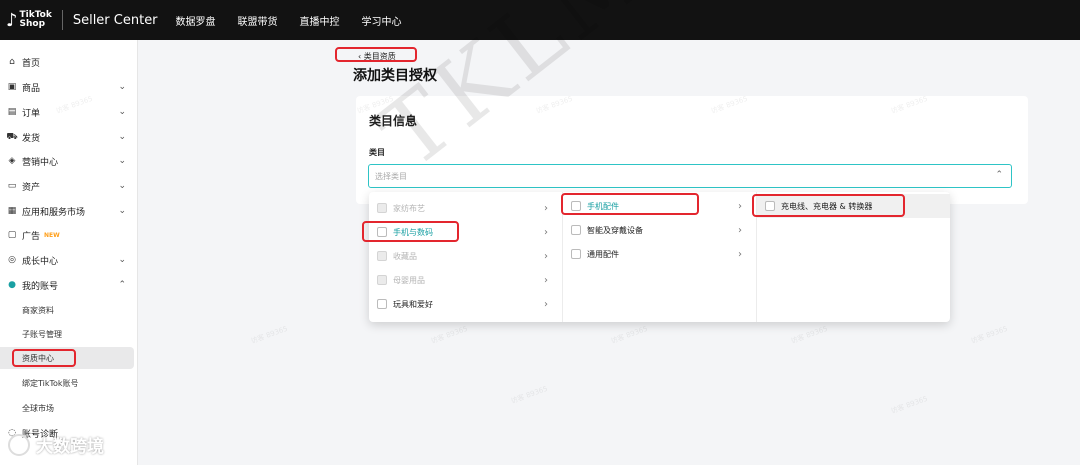 The width and height of the screenshot is (1080, 465). I want to click on option-label: 玩具和爱好, so click(413, 304).